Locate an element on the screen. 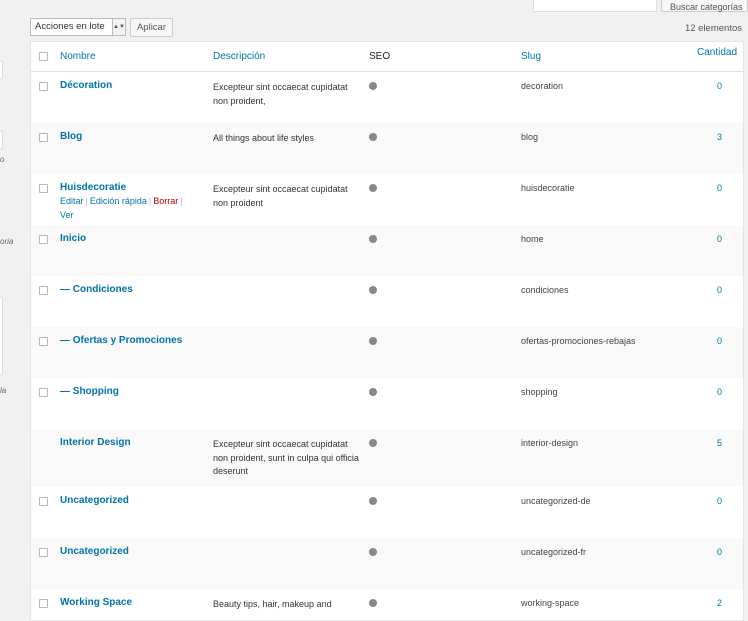 The image size is (748, 621). table-row: Uncategorized uncategorized-fr 0 is located at coordinates (387, 563).